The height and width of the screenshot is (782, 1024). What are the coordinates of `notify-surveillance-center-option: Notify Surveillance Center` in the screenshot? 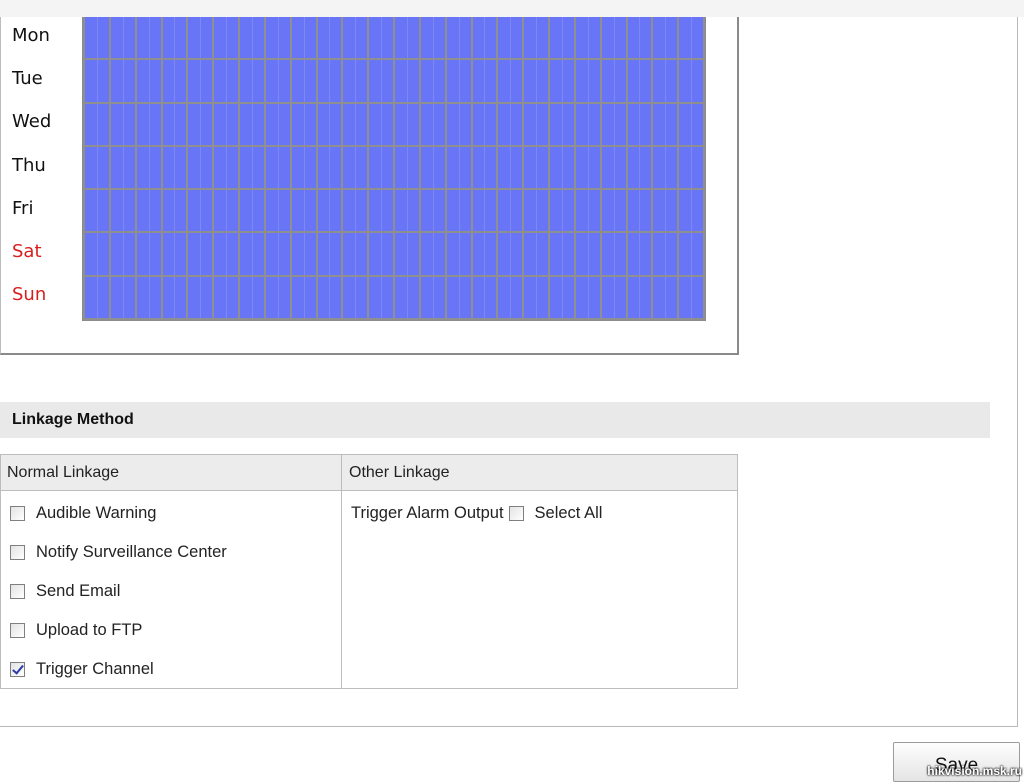 It's located at (118, 552).